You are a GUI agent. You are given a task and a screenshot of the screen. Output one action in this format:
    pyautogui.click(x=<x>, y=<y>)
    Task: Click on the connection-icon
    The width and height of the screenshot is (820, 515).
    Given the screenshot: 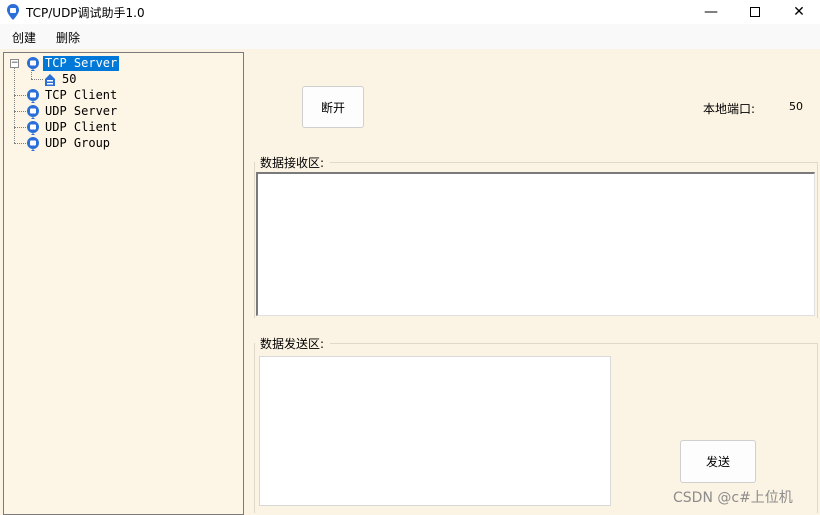 What is the action you would take?
    pyautogui.click(x=50, y=79)
    